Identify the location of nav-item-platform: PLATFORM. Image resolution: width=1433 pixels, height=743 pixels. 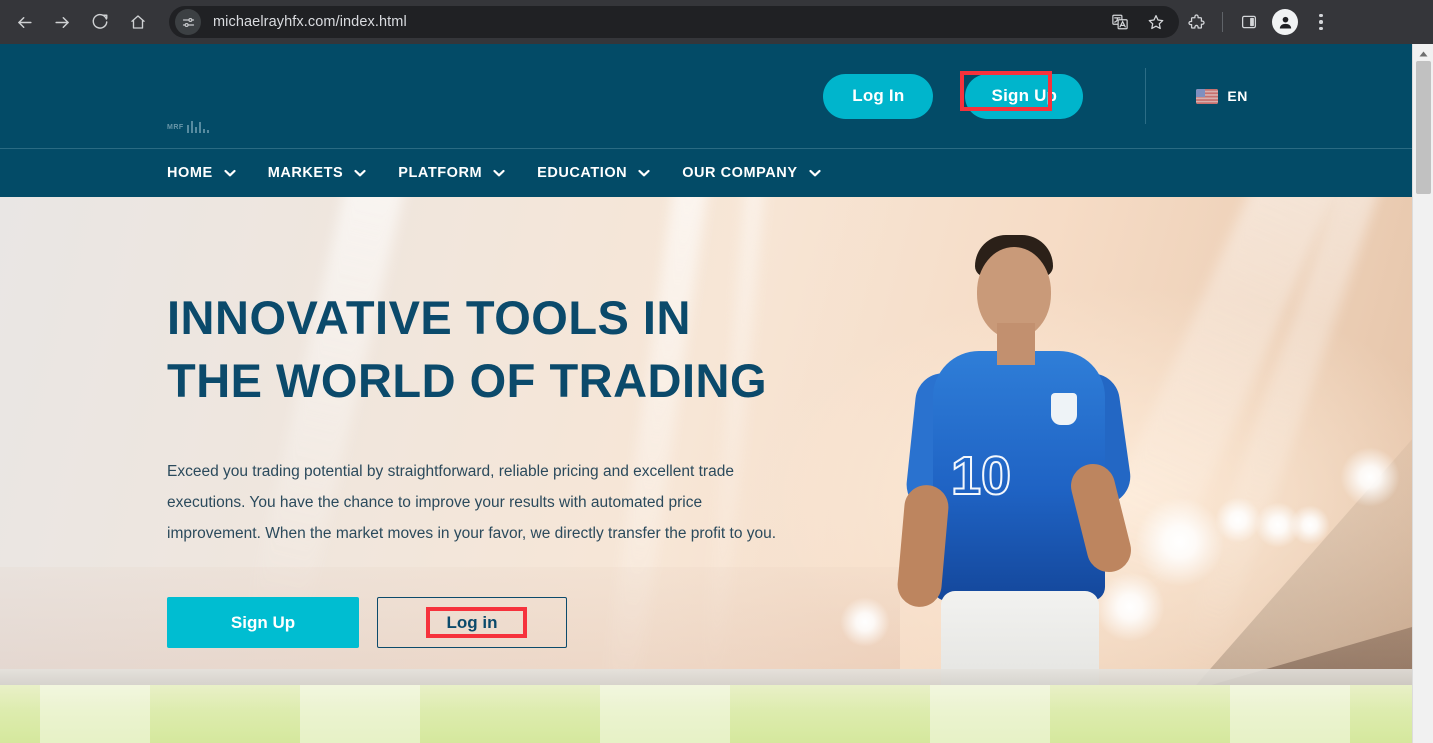
(451, 173).